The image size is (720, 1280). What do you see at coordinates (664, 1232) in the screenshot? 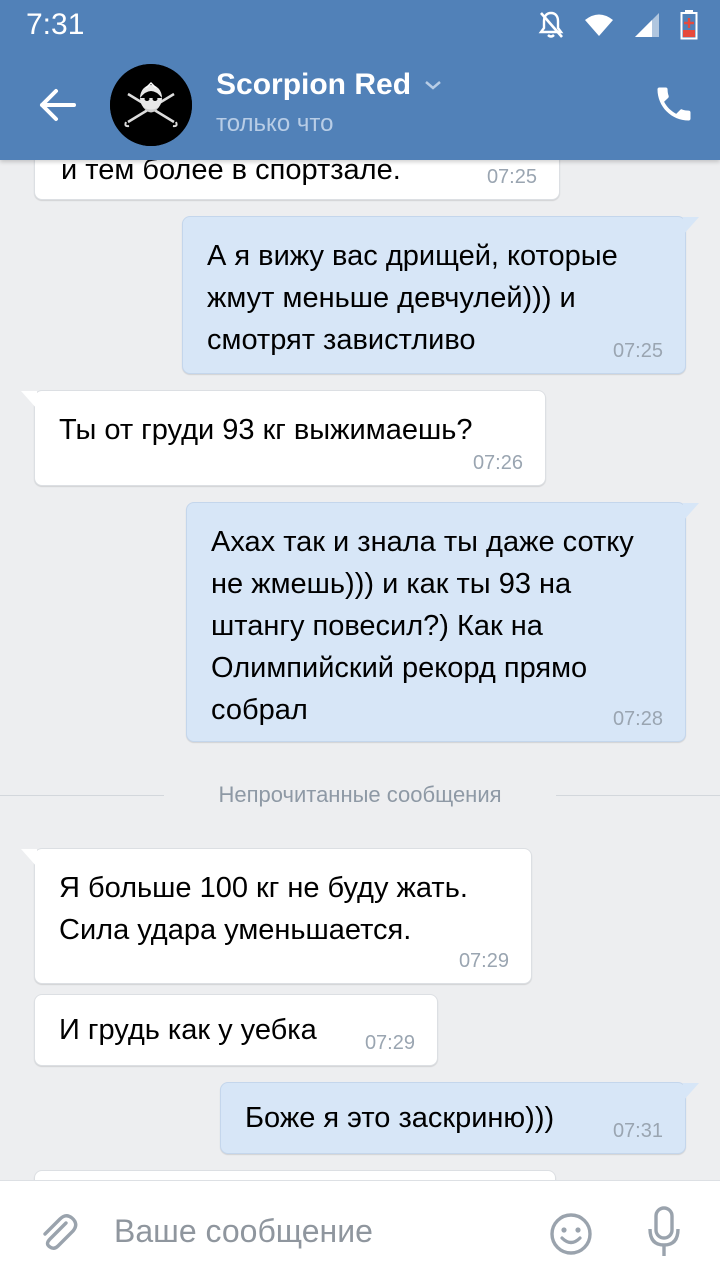
I see `microphone-icon` at bounding box center [664, 1232].